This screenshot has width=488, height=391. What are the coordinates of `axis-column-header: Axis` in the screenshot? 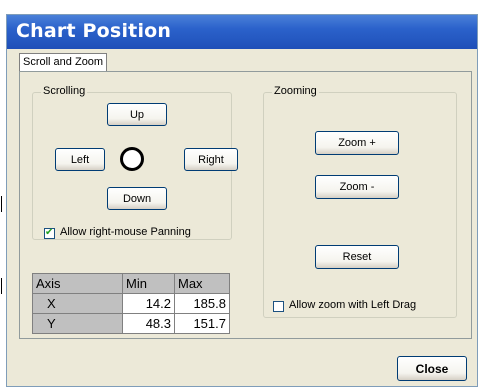 It's located at (77, 283).